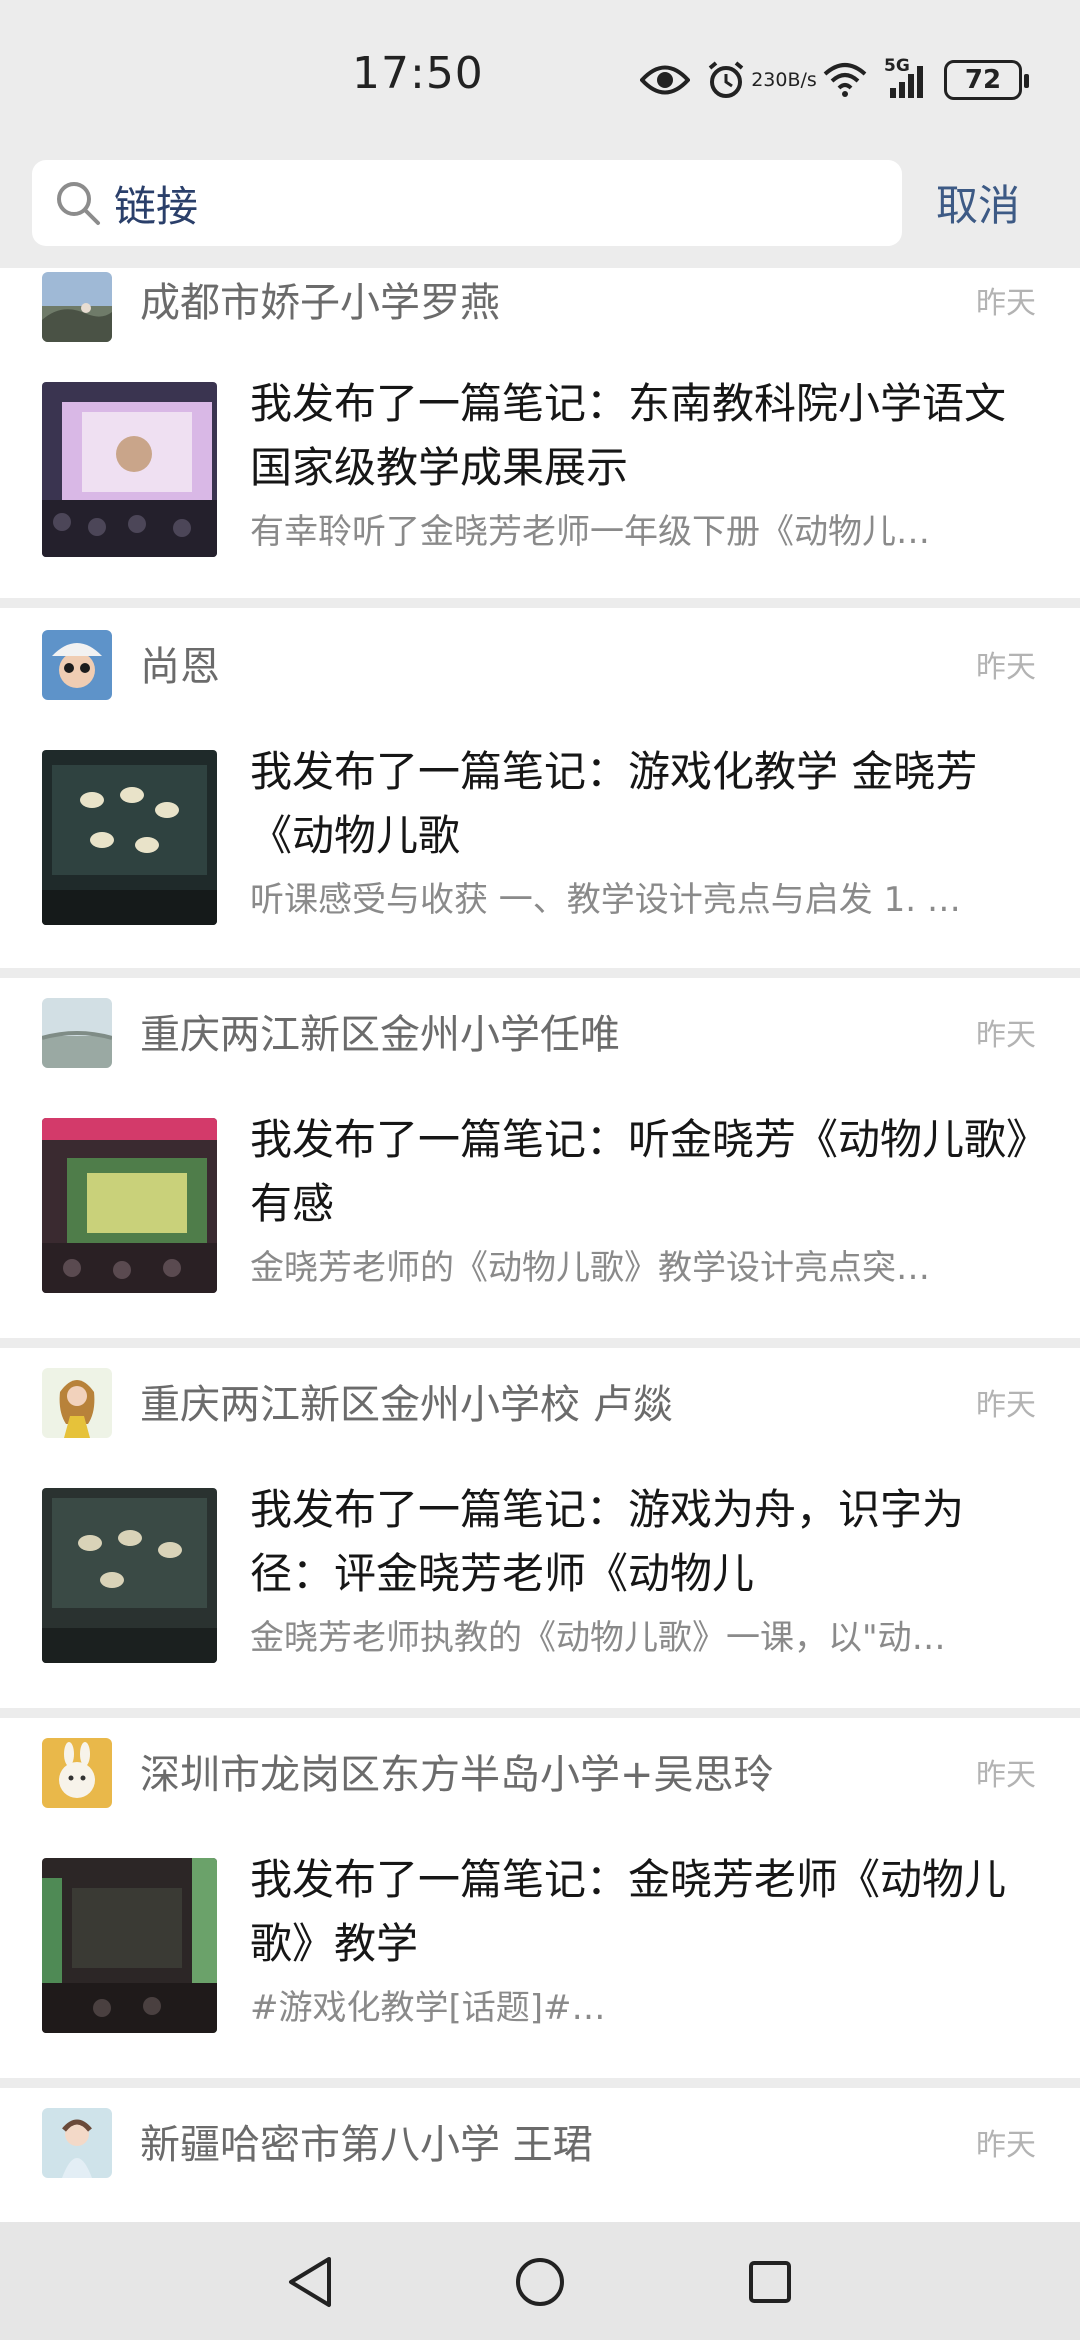  I want to click on card-header: 新疆哈密市第八小学 王珺 昨天, so click(540, 2133).